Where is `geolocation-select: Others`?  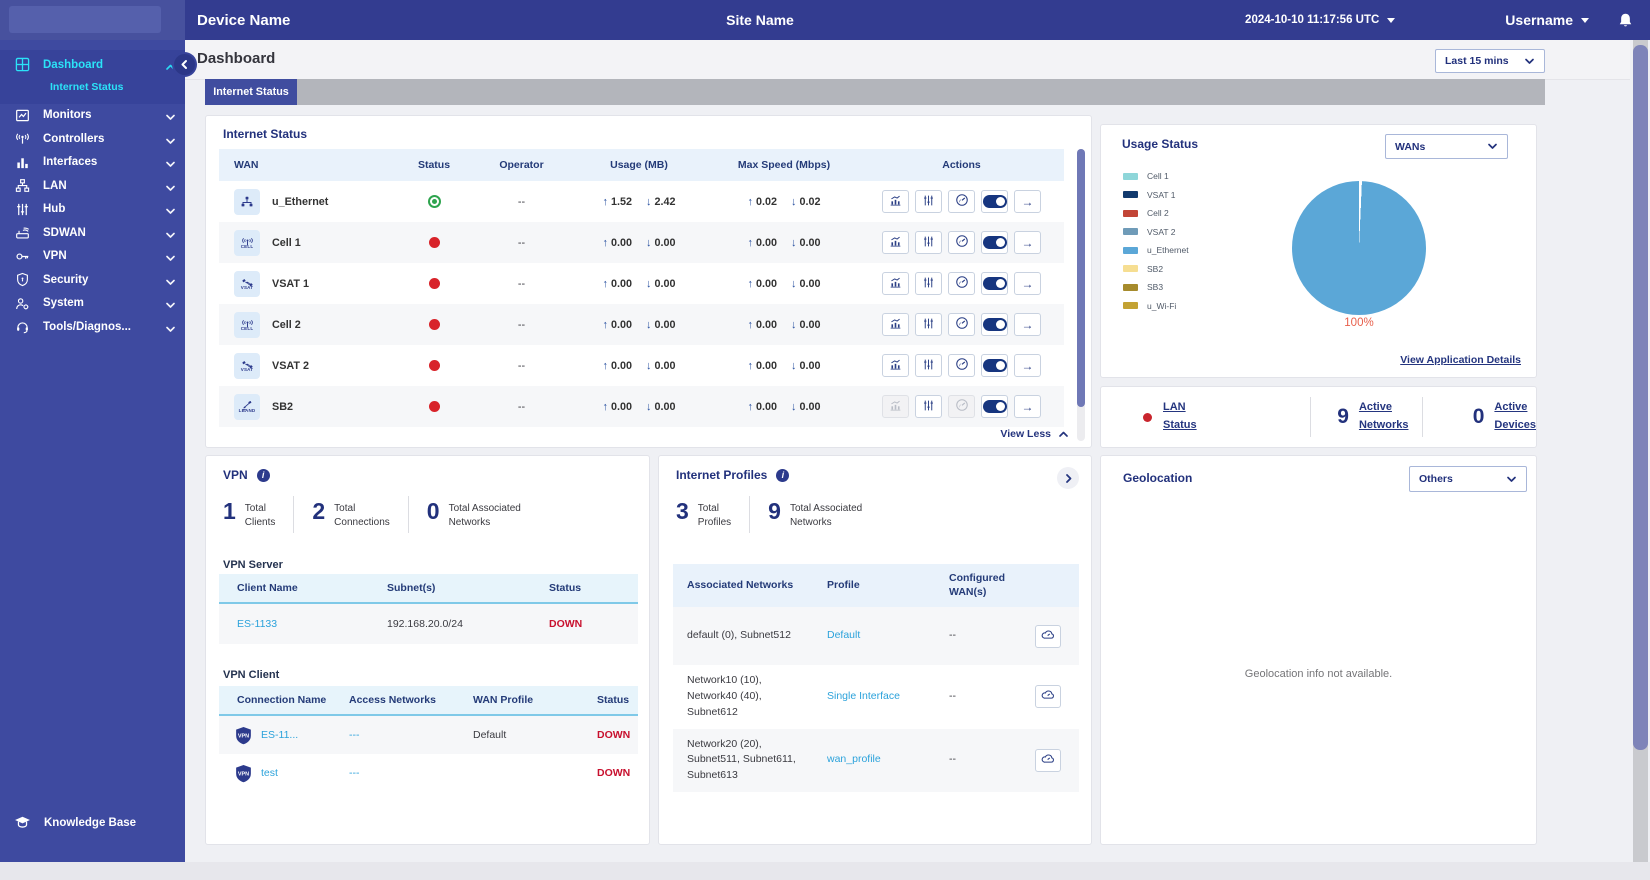
geolocation-select: Others is located at coordinates (1468, 479).